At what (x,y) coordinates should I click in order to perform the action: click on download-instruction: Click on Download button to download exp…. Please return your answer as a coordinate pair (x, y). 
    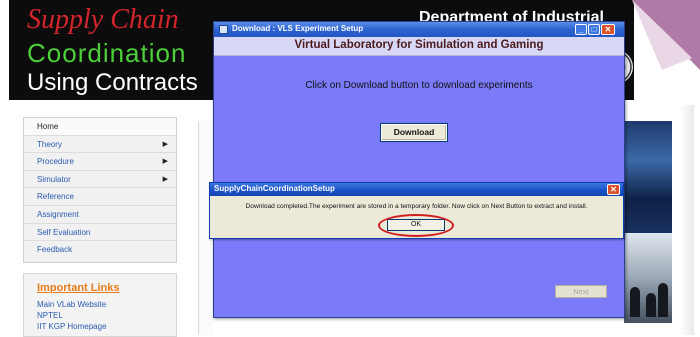
    Looking at the image, I should click on (419, 85).